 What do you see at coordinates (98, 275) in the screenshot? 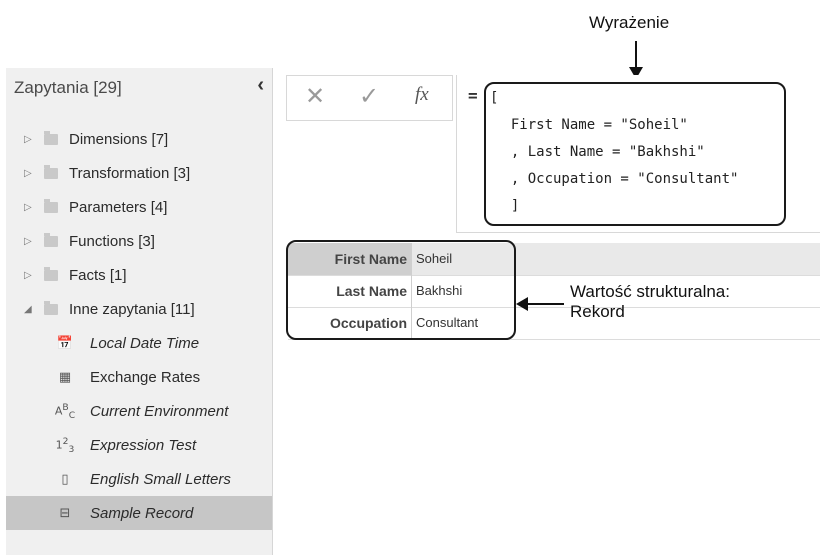
I see `query-group-label: Facts [1]` at bounding box center [98, 275].